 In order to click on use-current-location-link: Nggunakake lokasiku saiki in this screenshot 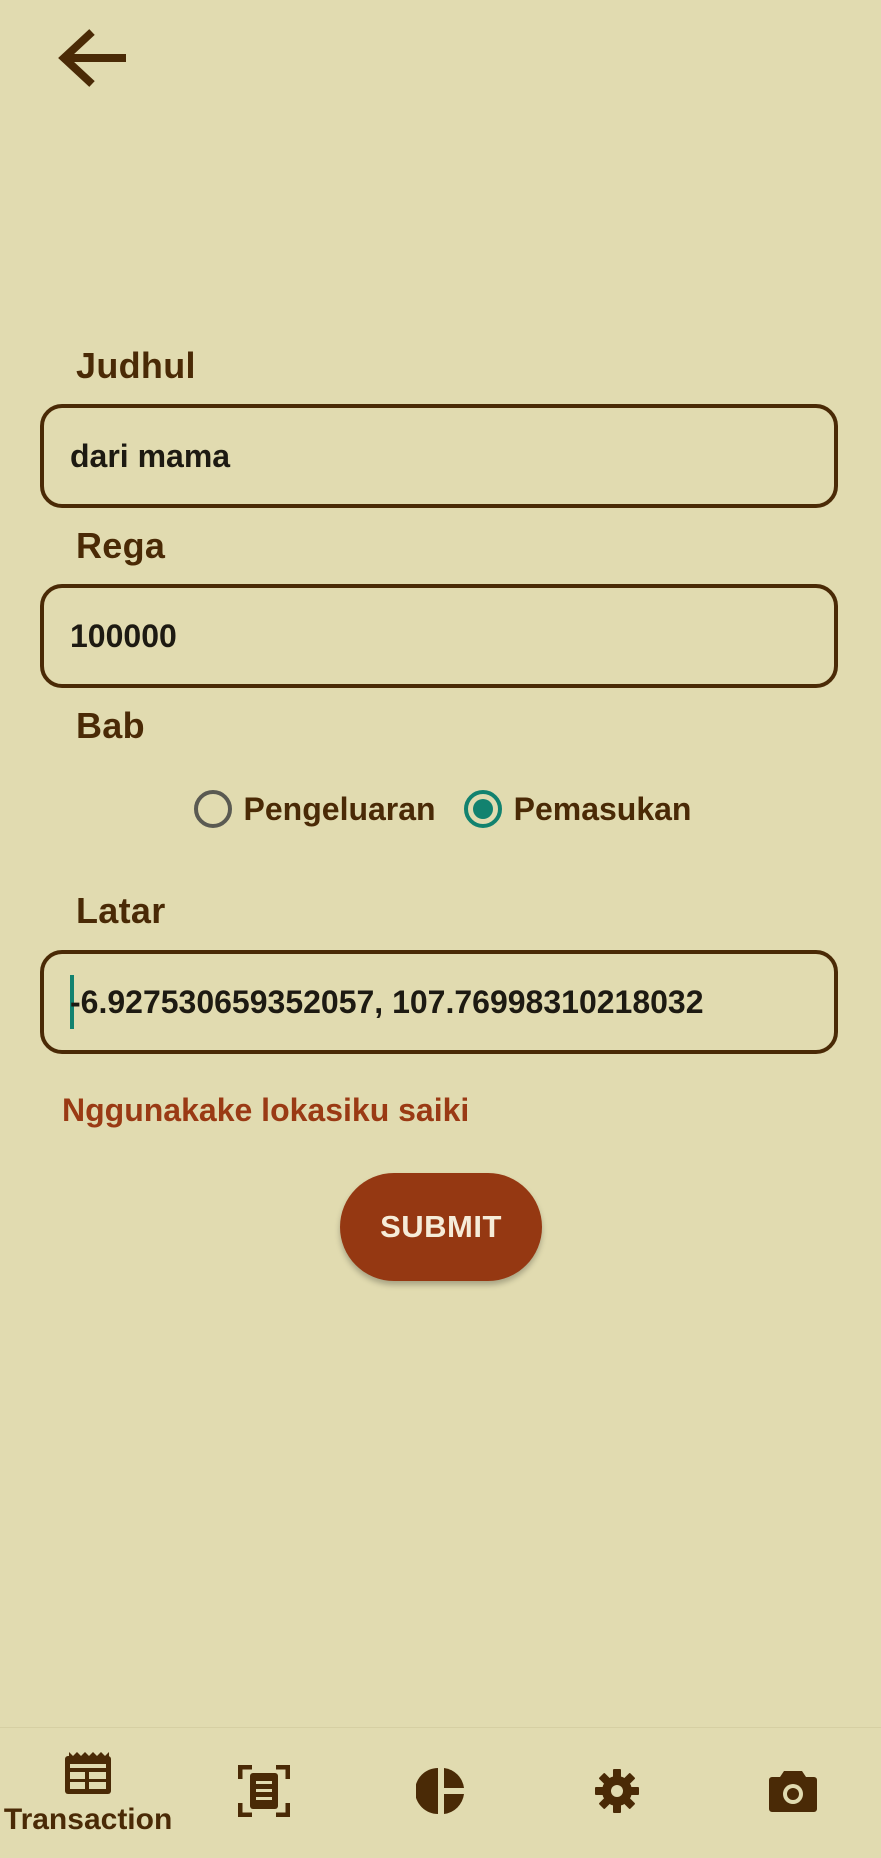, I will do `click(265, 1110)`.